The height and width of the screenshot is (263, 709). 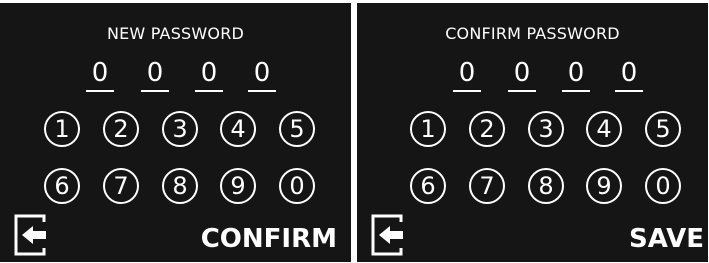 I want to click on confirm-button: CONFIRM, so click(x=269, y=239).